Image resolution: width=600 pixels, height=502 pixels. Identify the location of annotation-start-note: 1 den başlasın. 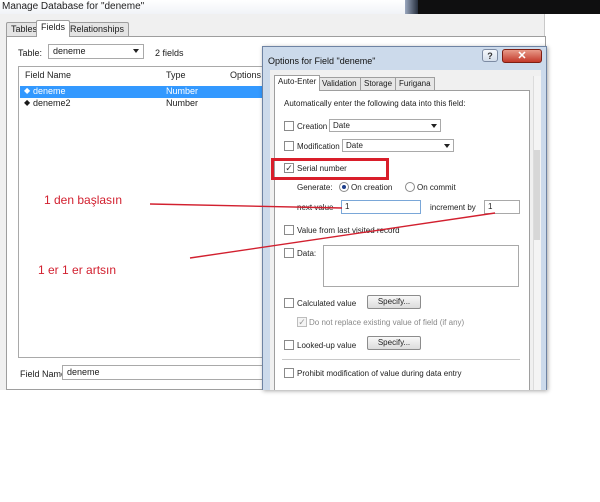
(83, 200).